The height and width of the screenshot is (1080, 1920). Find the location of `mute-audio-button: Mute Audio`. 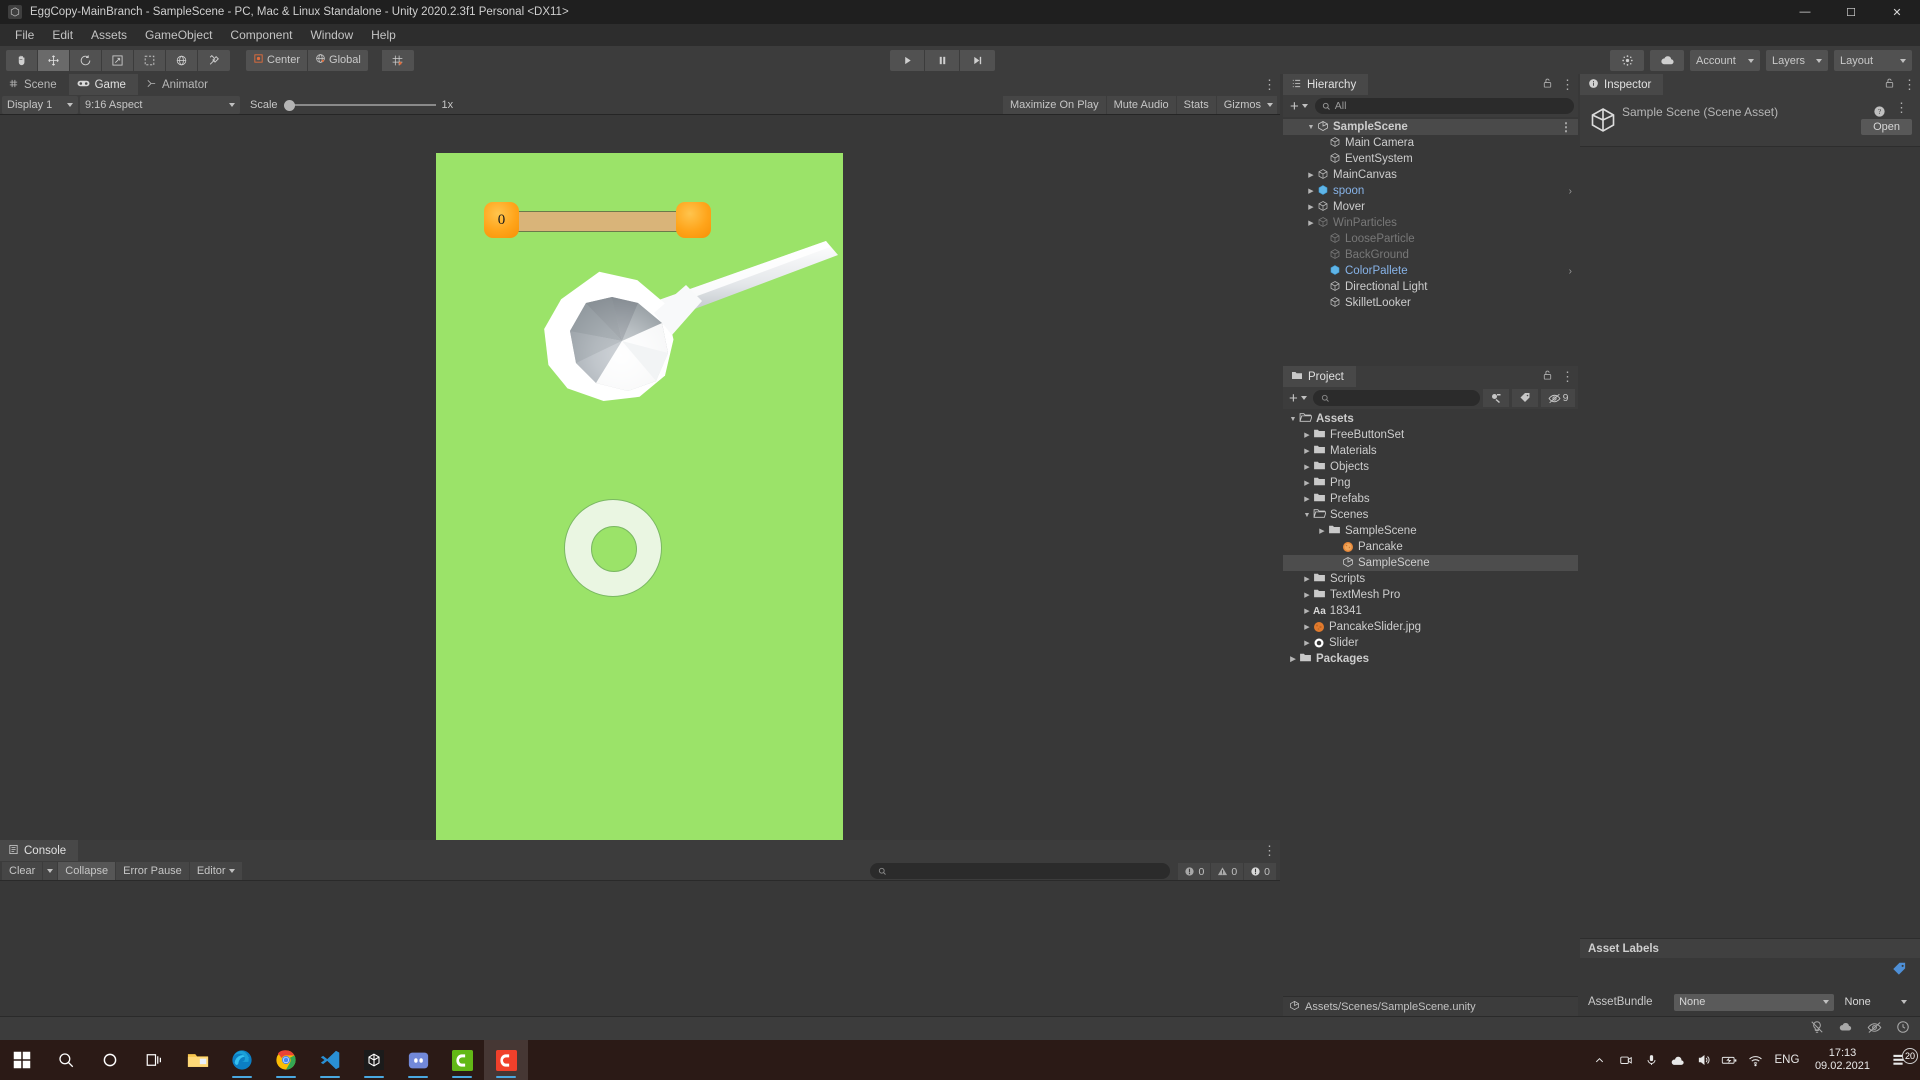

mute-audio-button: Mute Audio is located at coordinates (1141, 105).